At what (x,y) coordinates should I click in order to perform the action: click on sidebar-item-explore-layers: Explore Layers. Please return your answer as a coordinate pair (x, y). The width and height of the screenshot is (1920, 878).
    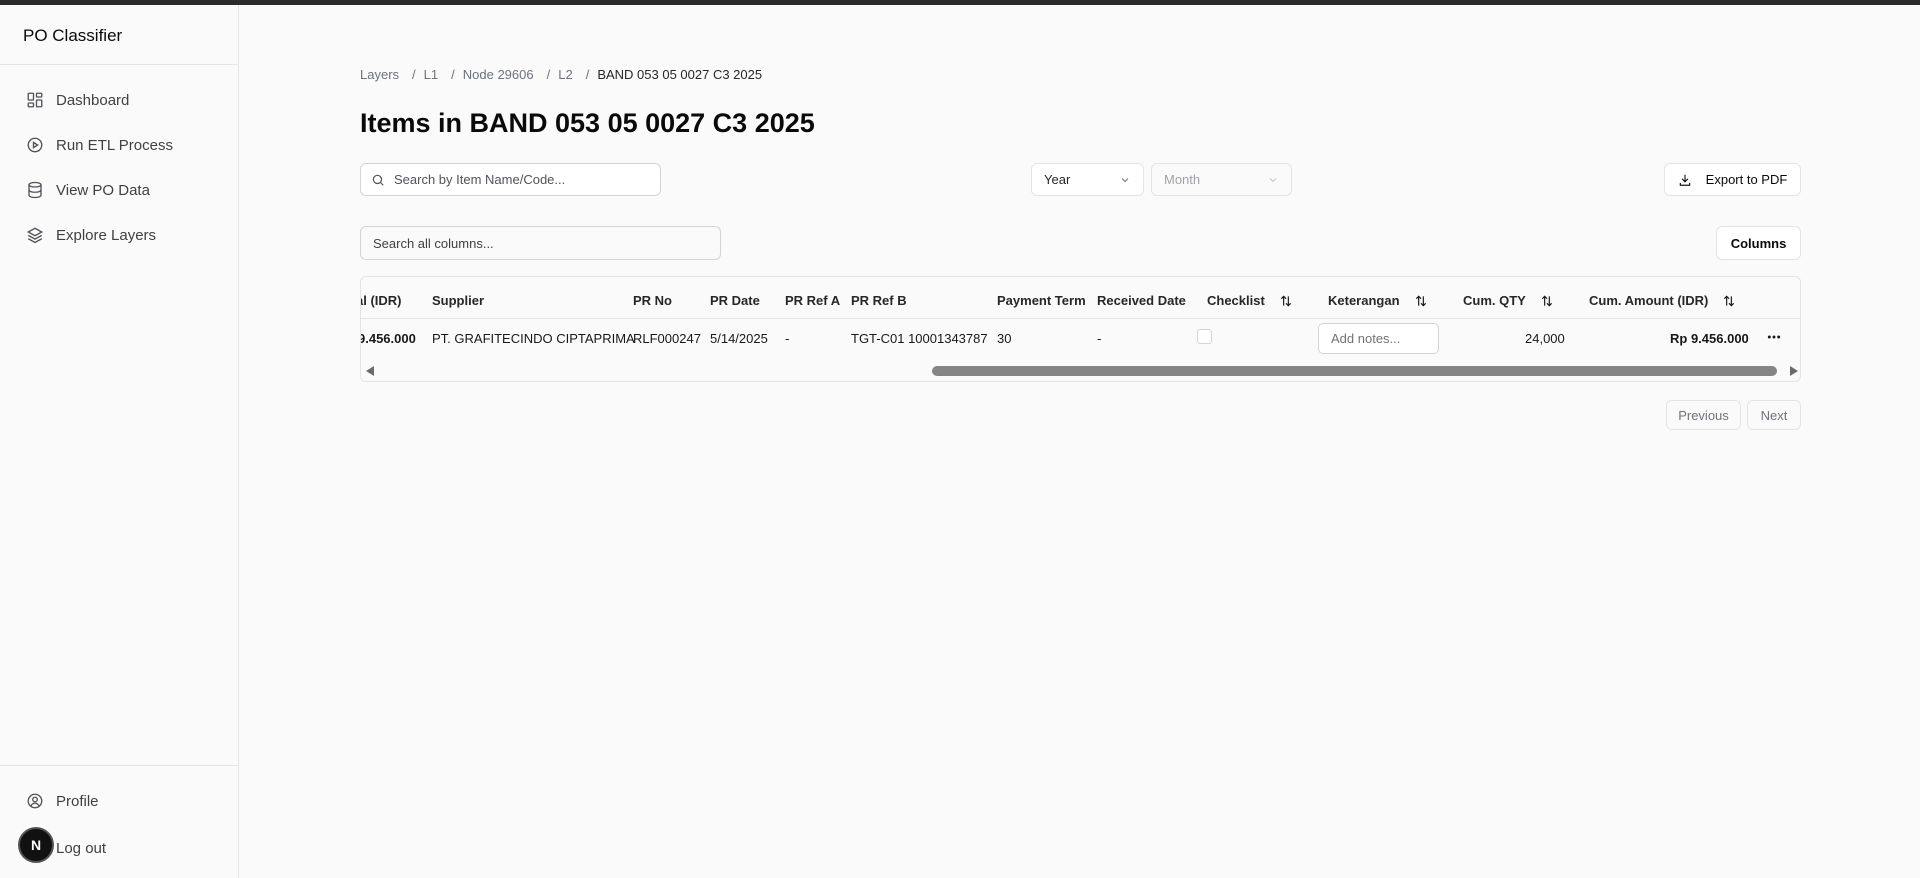
    Looking at the image, I should click on (119, 235).